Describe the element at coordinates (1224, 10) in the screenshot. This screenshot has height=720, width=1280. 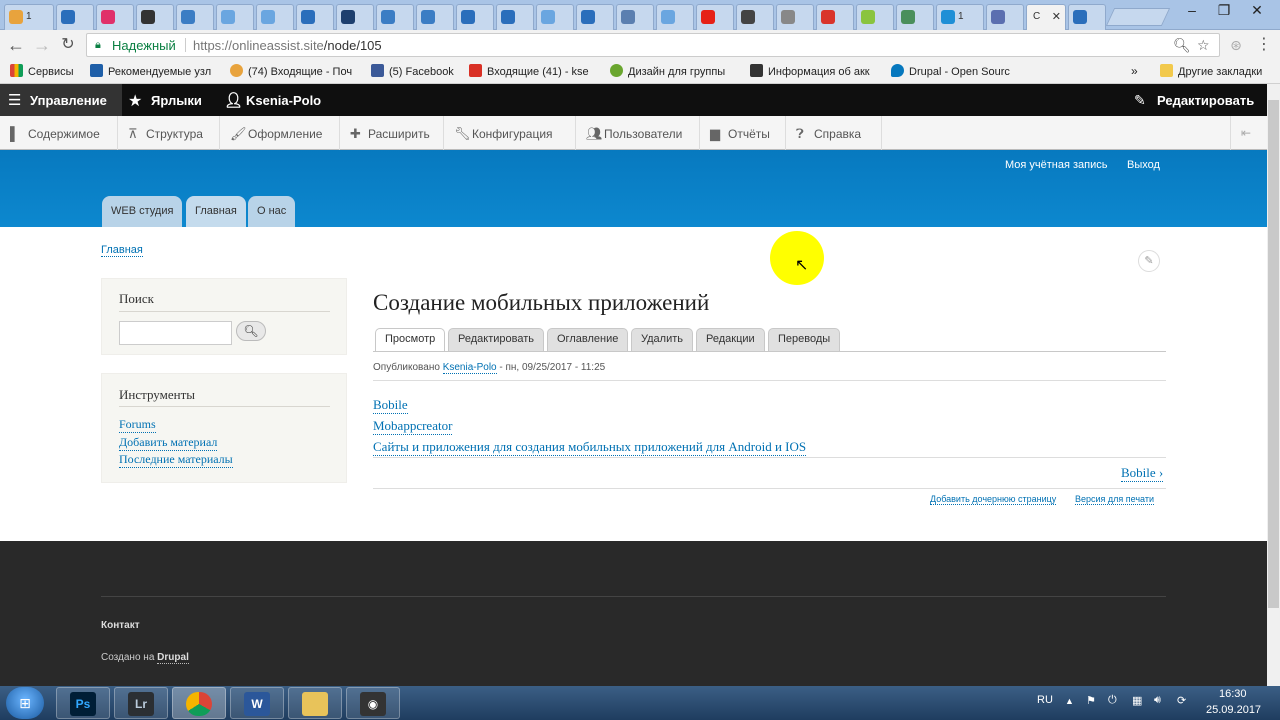
I see `maximize-icon: ❐` at that location.